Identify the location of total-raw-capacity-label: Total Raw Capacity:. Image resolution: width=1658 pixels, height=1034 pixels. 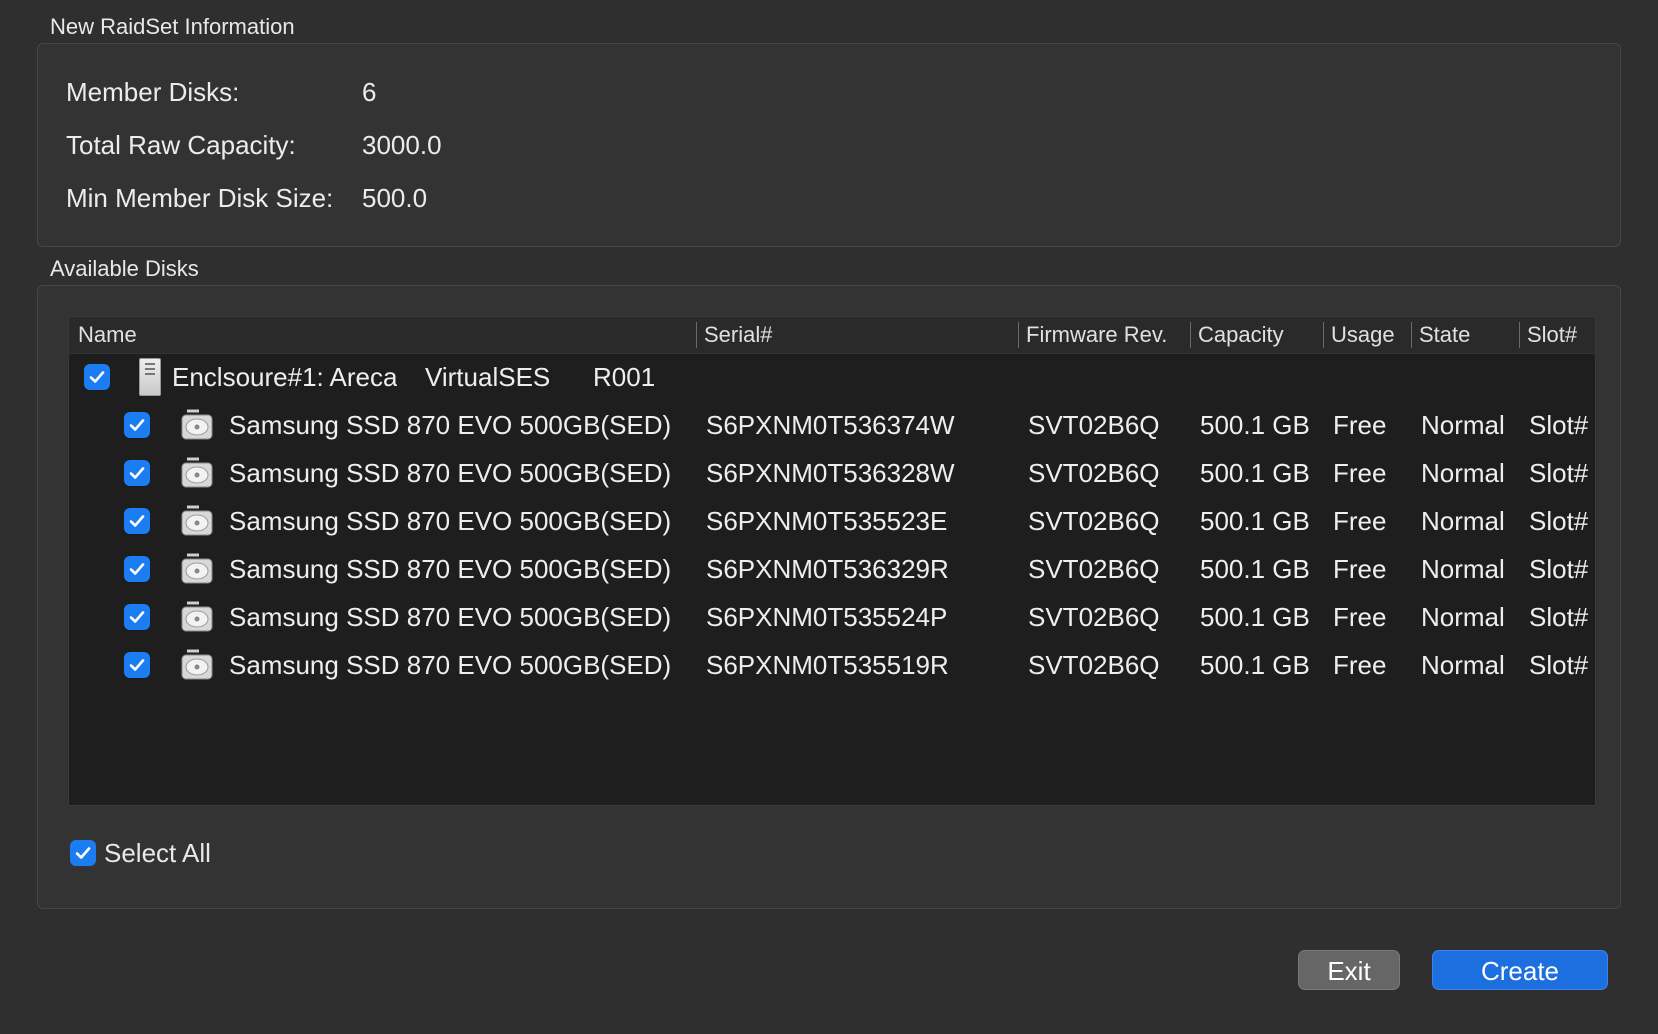
(181, 144).